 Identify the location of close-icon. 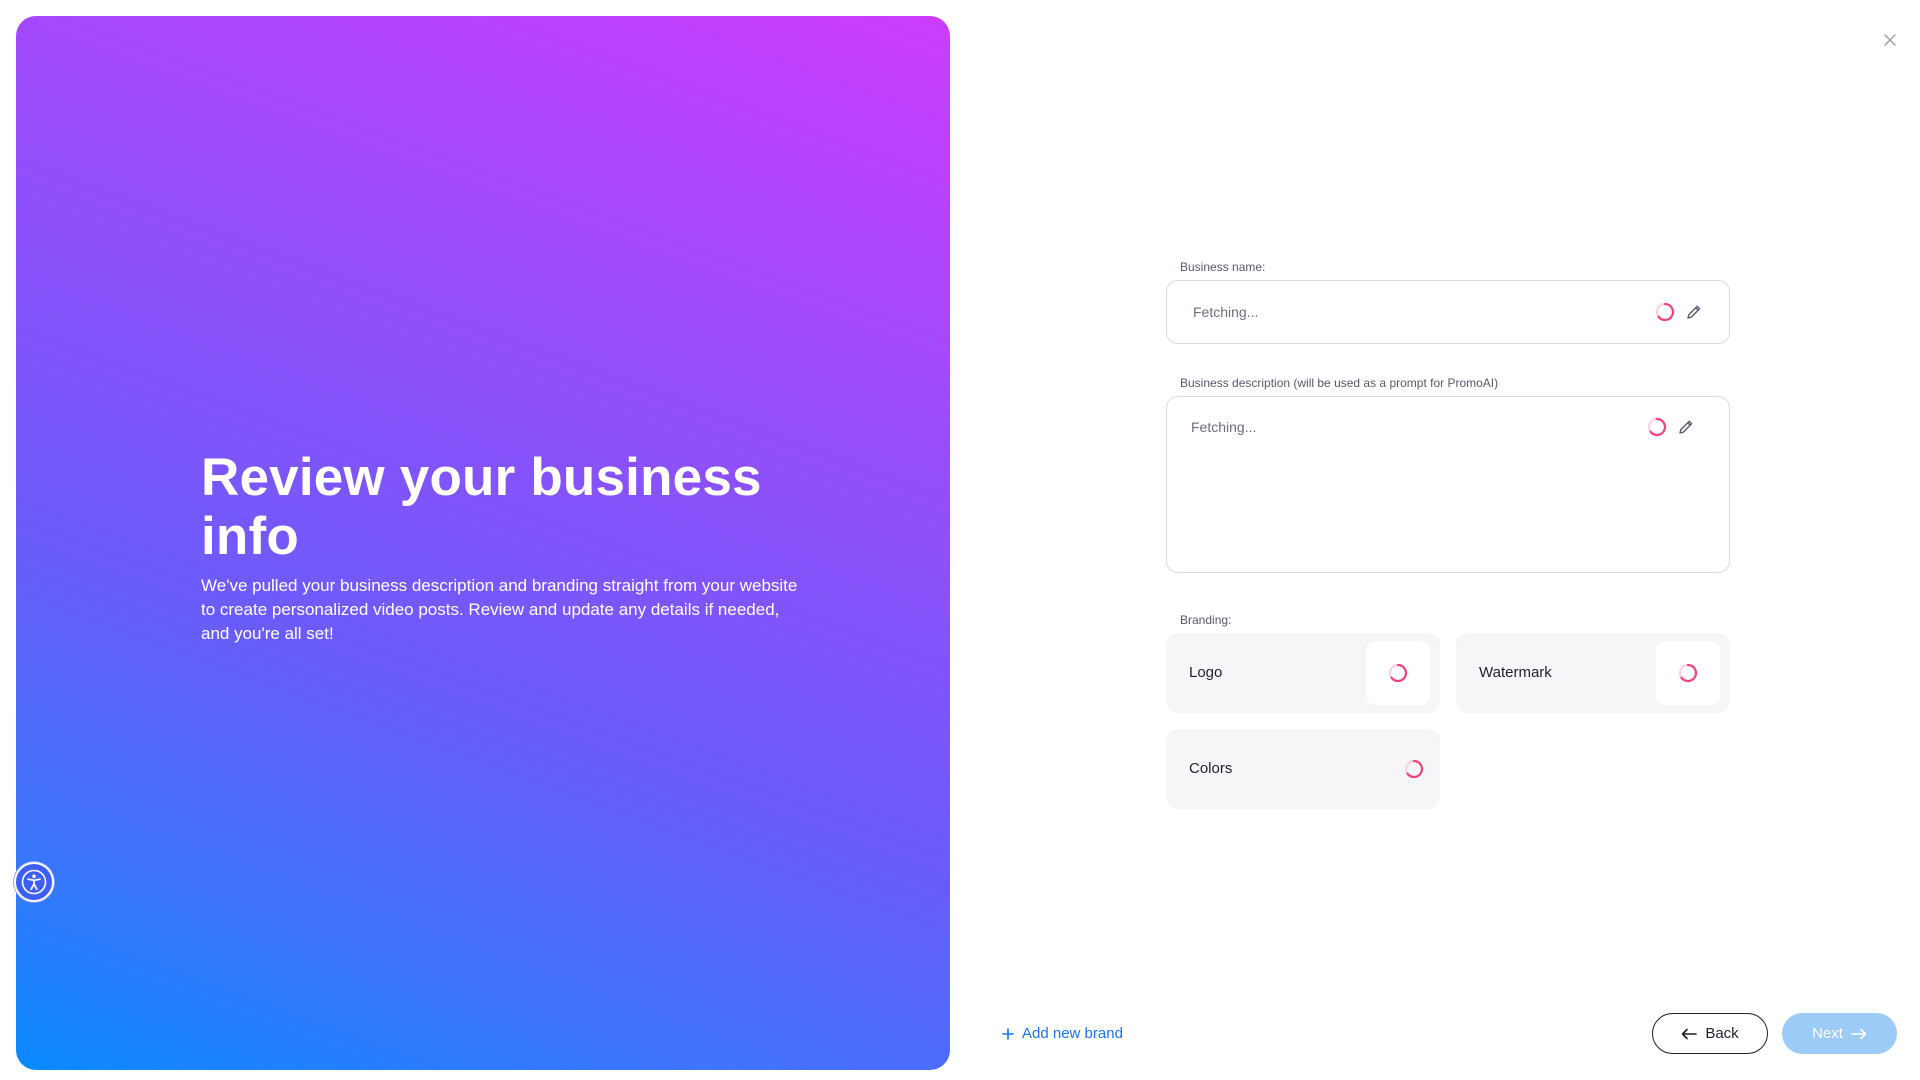
(1890, 40).